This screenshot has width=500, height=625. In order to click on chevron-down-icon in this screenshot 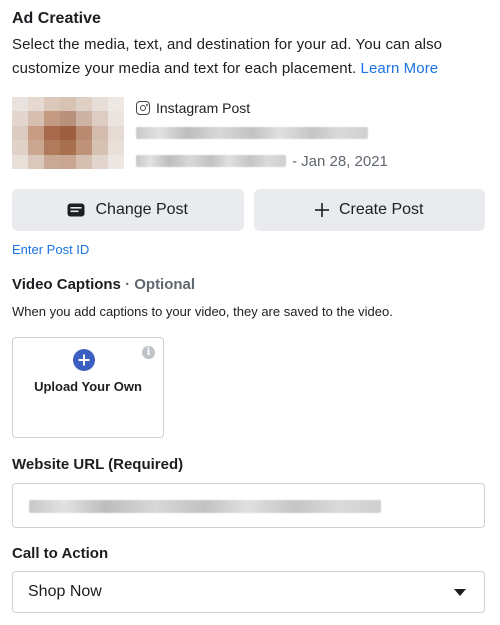, I will do `click(460, 592)`.